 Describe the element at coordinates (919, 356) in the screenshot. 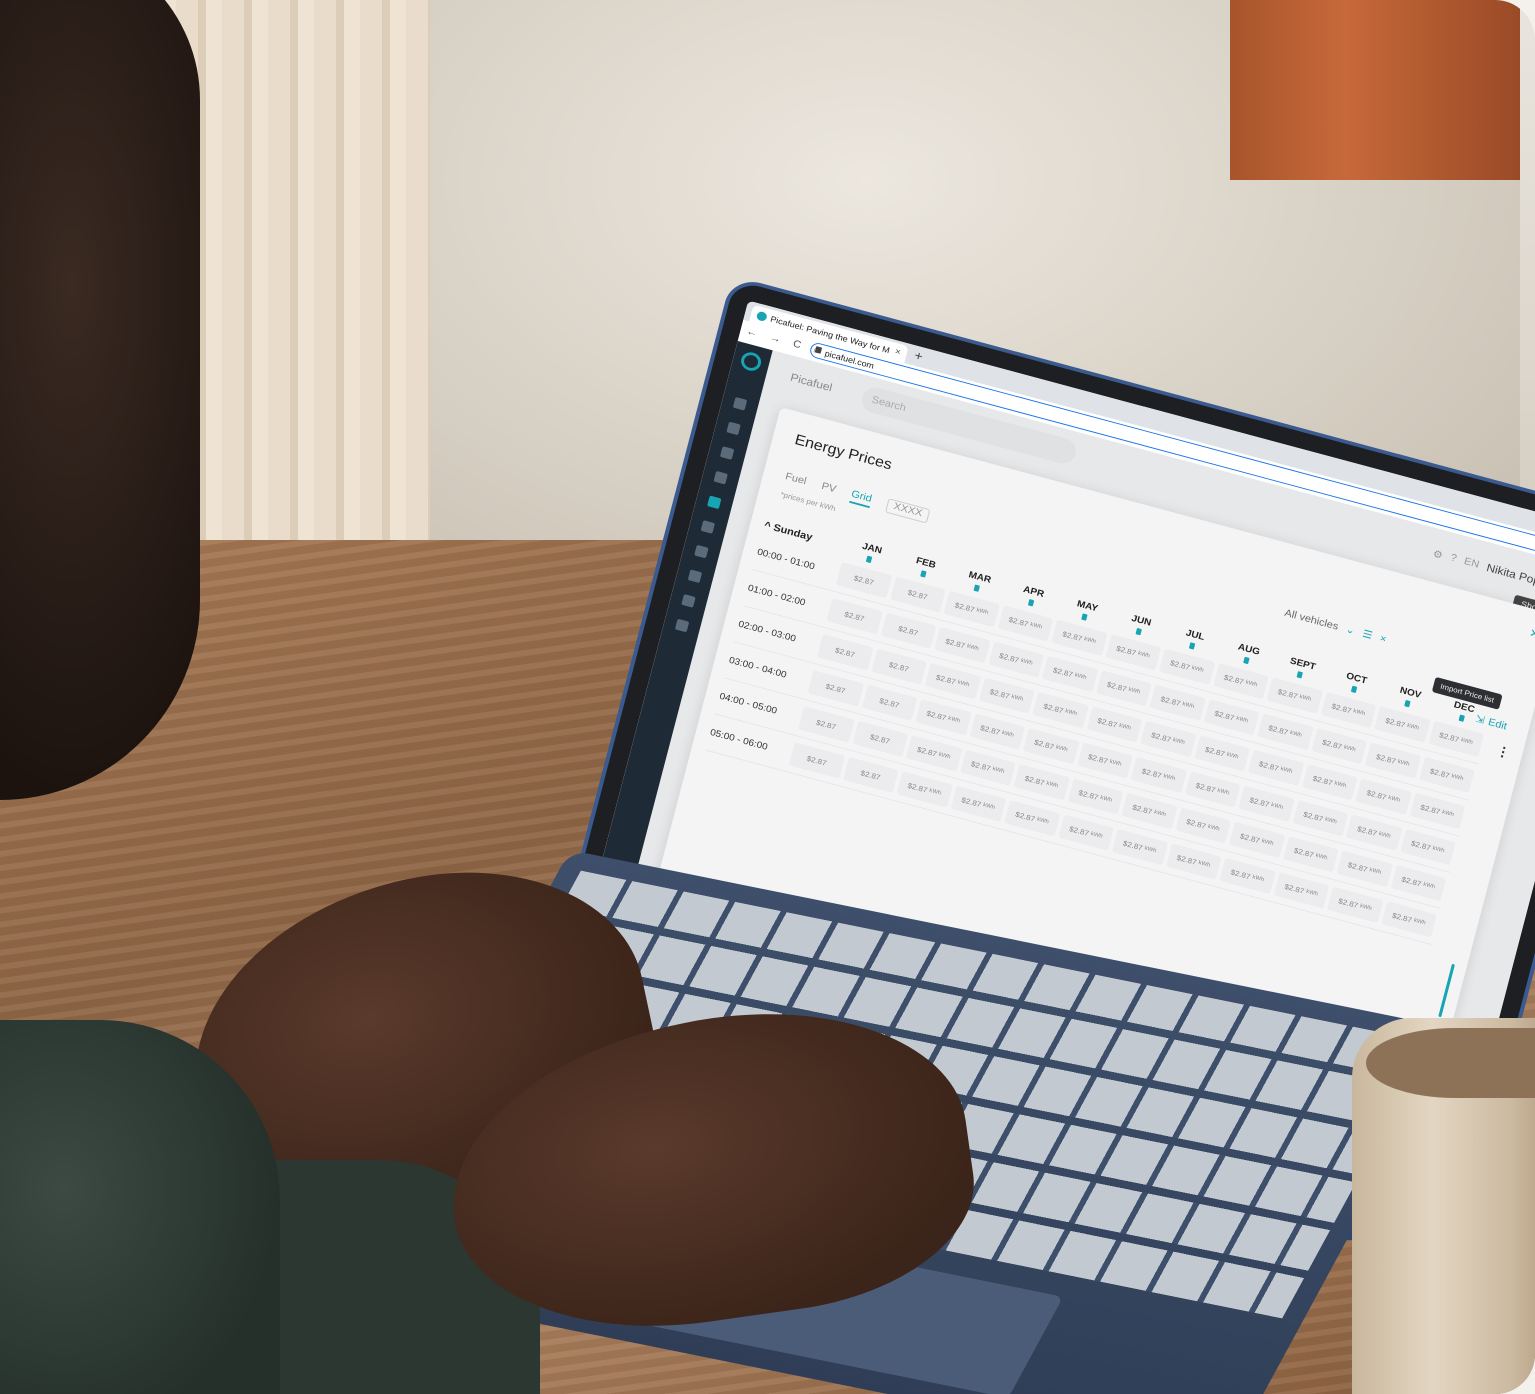

I see `new-tab-button: +` at that location.